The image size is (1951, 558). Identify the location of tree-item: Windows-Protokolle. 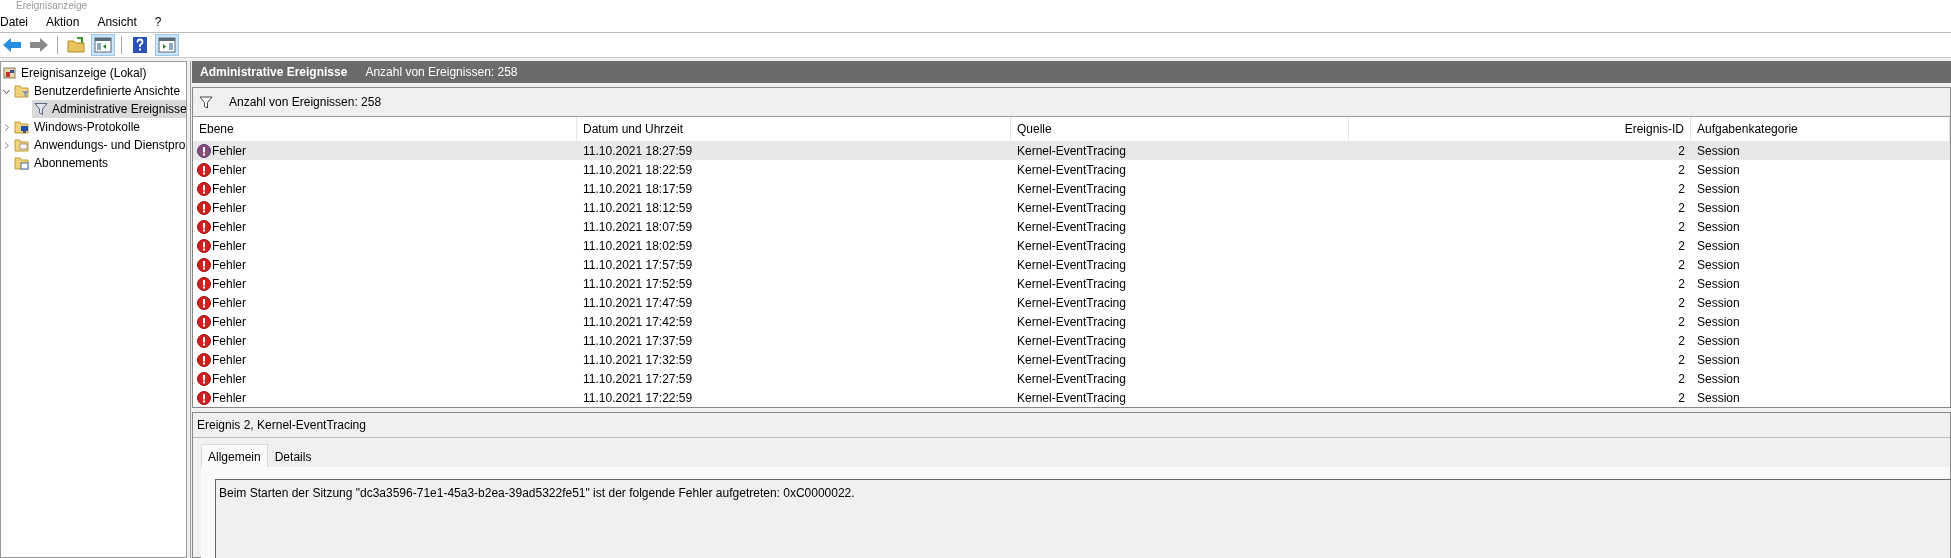
(77, 127).